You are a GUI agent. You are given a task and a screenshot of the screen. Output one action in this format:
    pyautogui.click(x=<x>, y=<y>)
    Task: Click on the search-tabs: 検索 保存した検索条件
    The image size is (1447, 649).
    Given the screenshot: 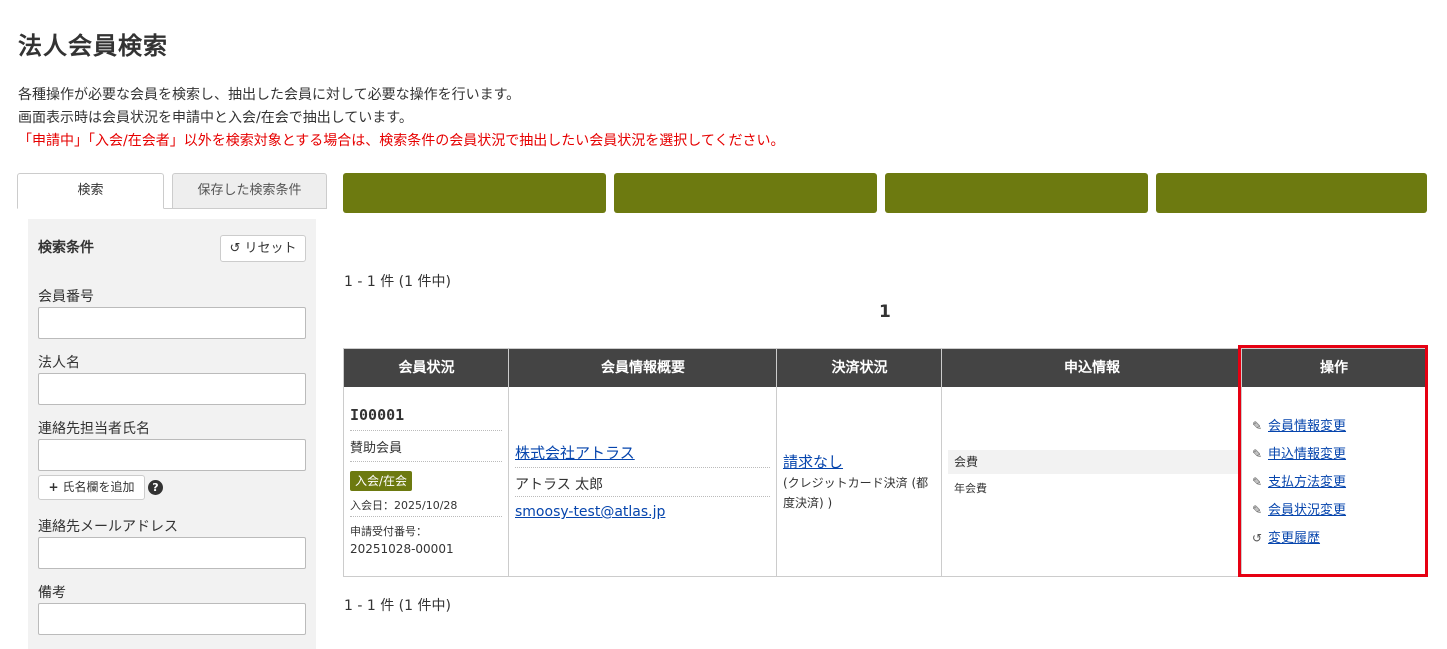 What is the action you would take?
    pyautogui.click(x=172, y=191)
    